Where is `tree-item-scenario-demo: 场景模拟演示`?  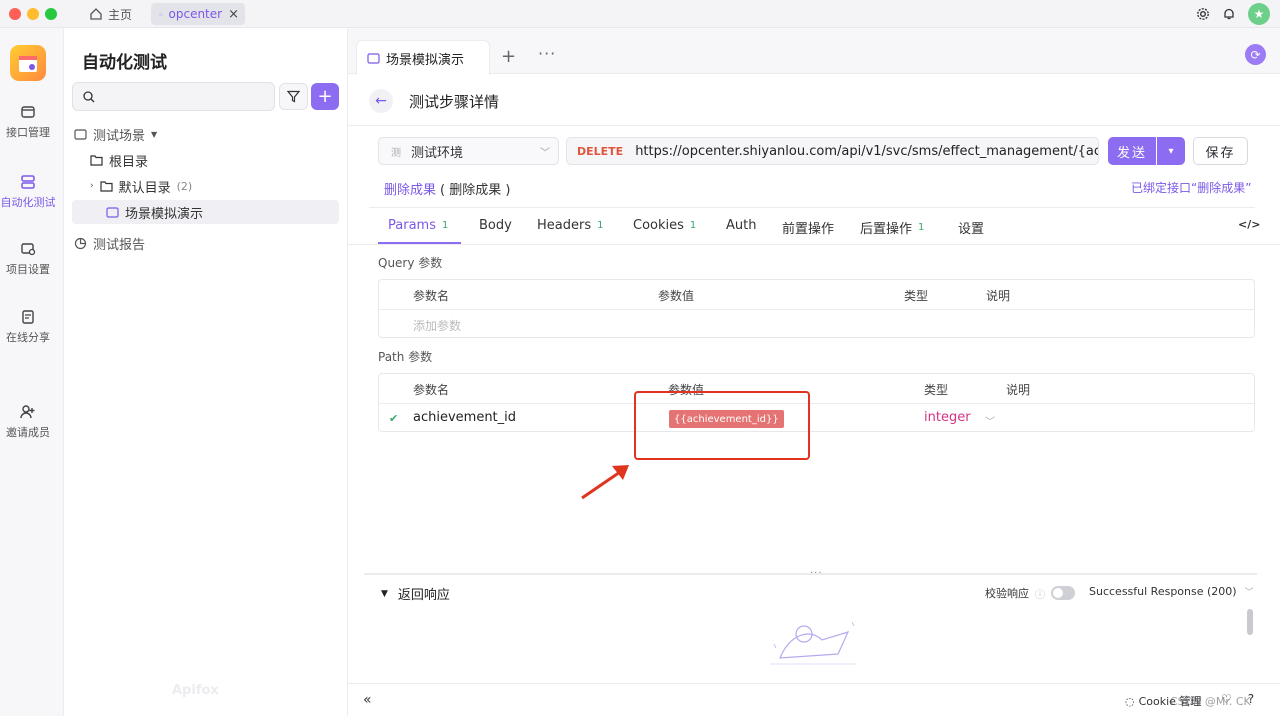
tree-item-scenario-demo: 场景模拟演示 is located at coordinates (205, 212).